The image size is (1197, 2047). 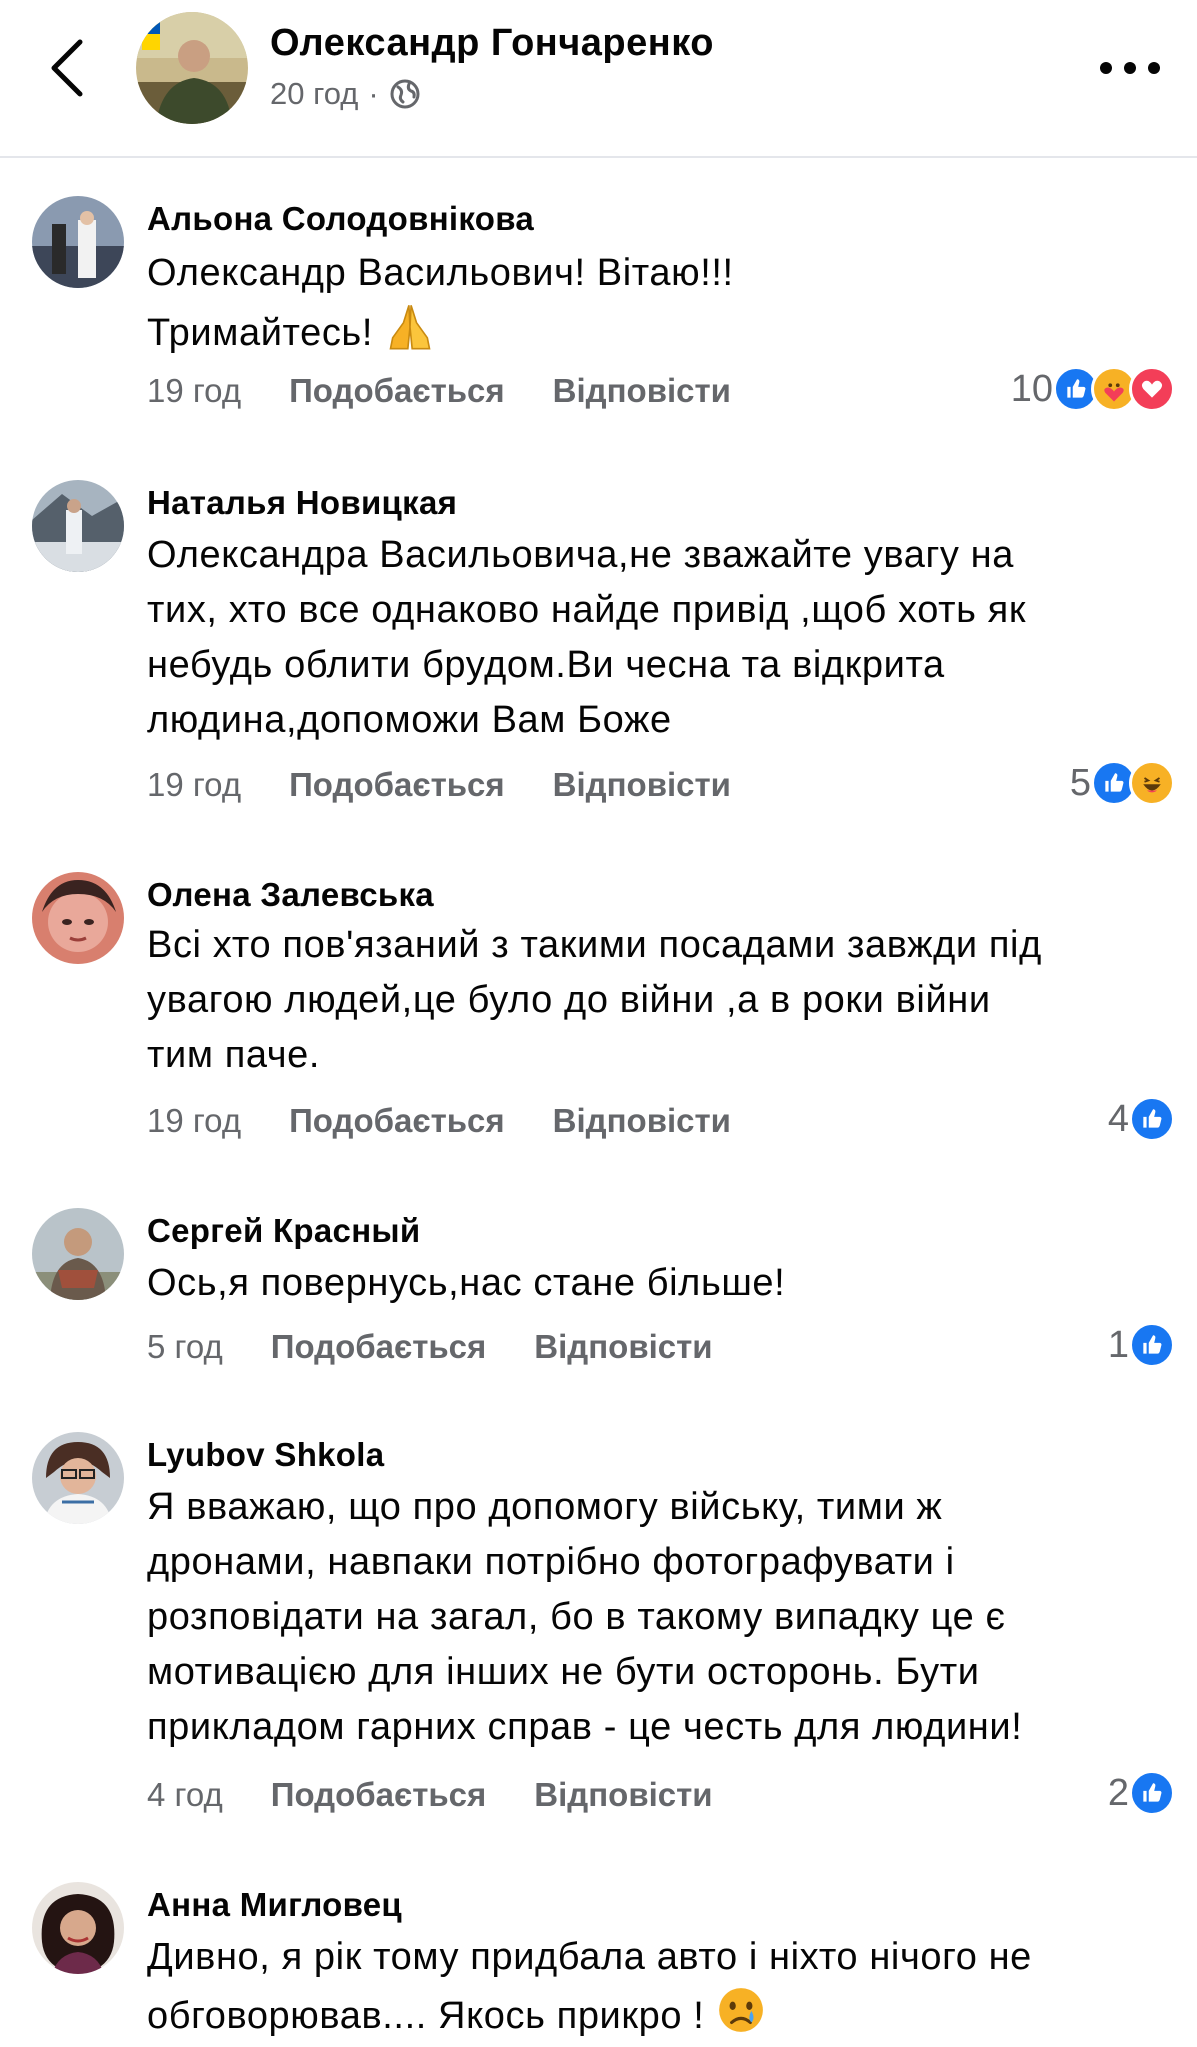 What do you see at coordinates (314, 94) in the screenshot?
I see `post-time: 20 год` at bounding box center [314, 94].